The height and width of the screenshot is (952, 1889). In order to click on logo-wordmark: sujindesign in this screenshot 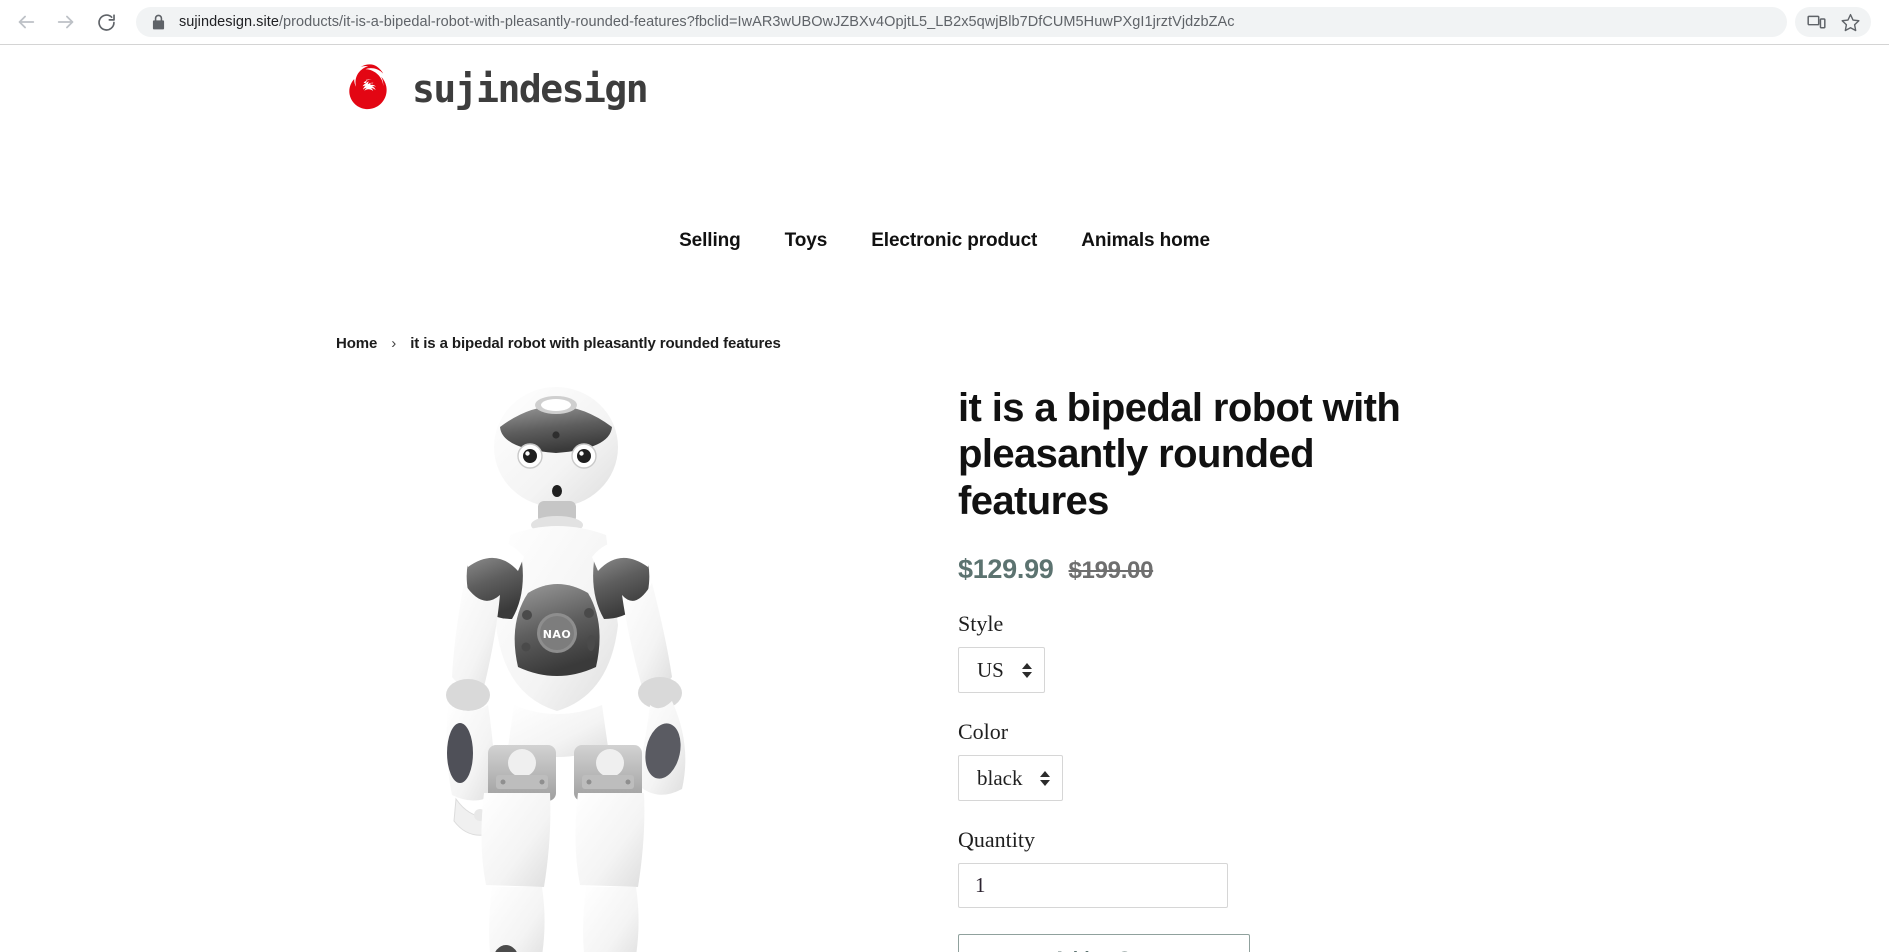, I will do `click(530, 89)`.